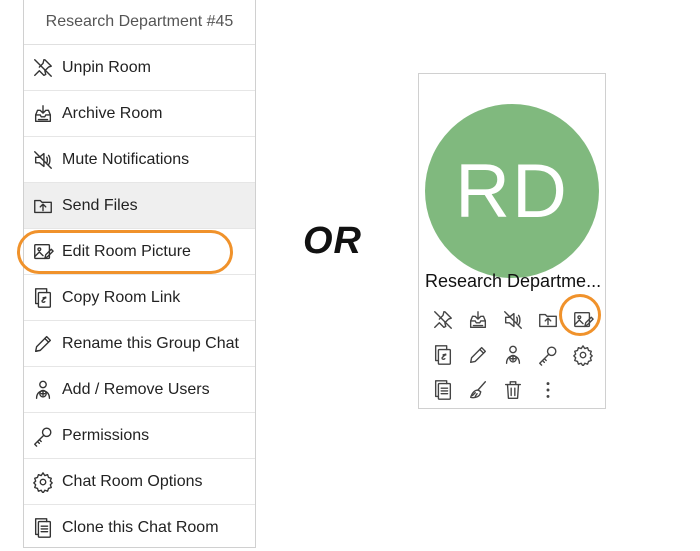 The height and width of the screenshot is (551, 700). I want to click on menu-item-clone-chat-room: Clone this Chat Room, so click(139, 528).